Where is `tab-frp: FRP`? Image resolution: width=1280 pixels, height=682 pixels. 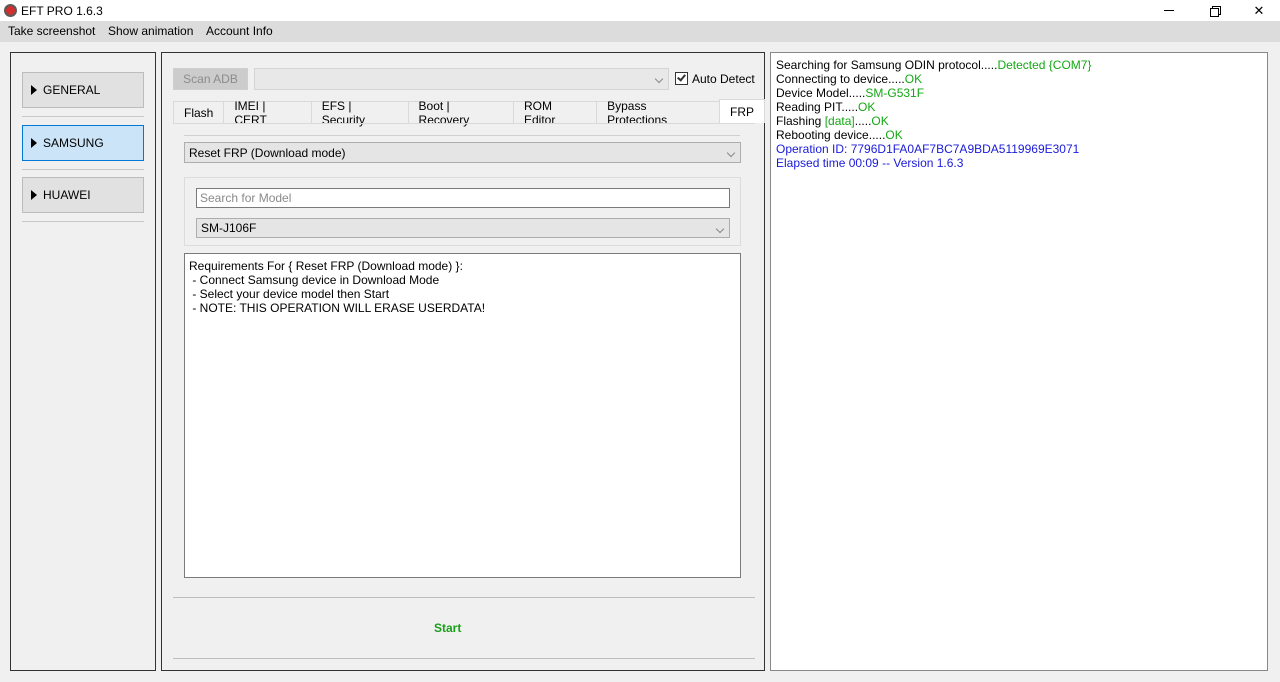 tab-frp: FRP is located at coordinates (741, 111).